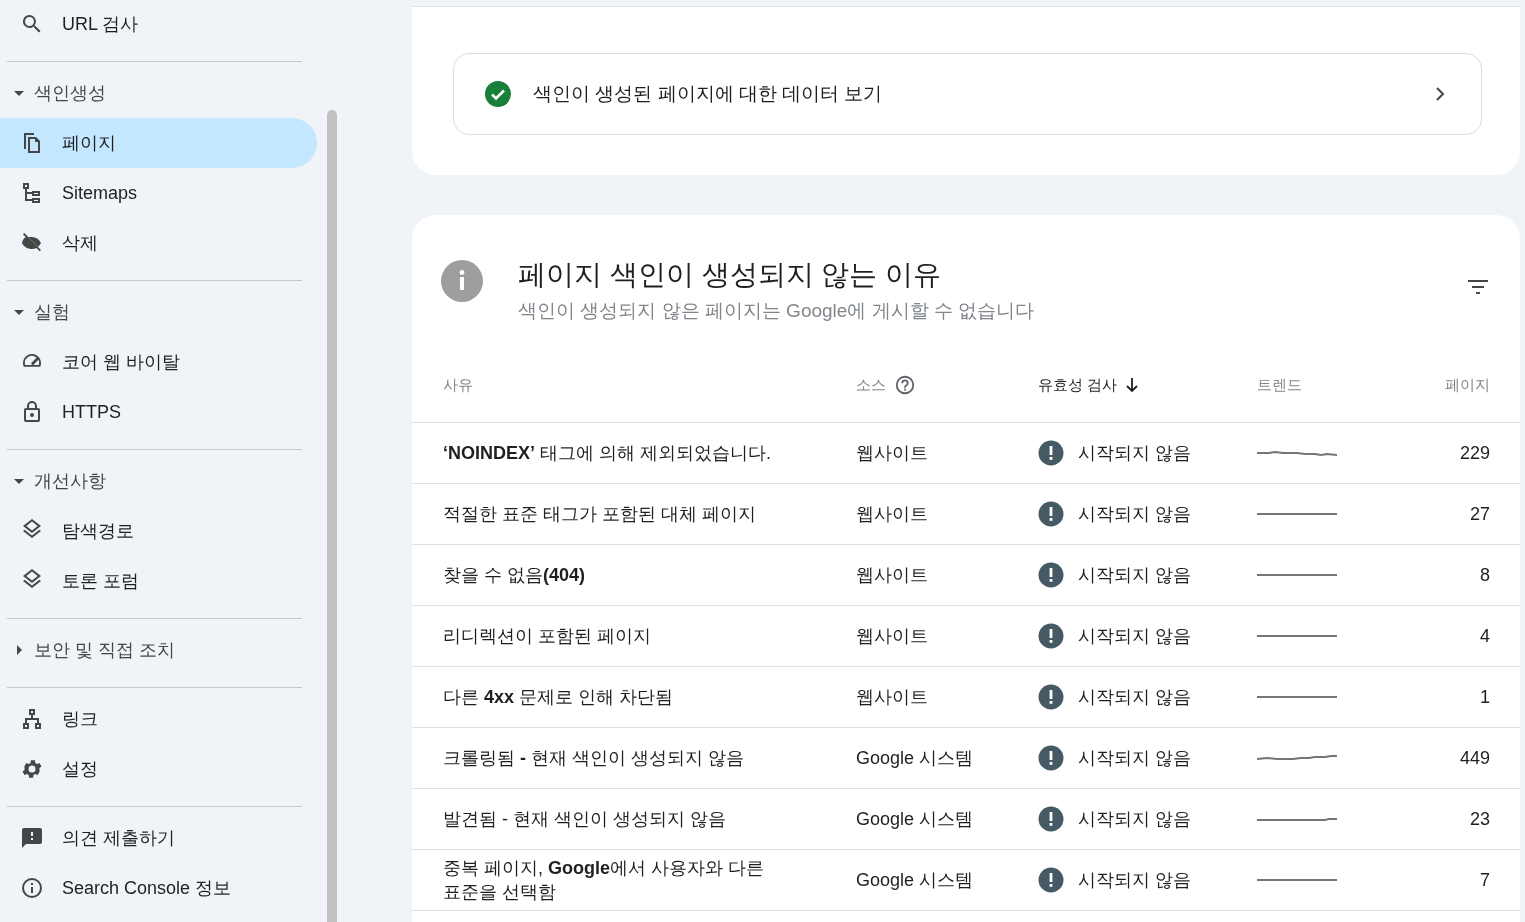  Describe the element at coordinates (1484, 880) in the screenshot. I see `table-cell-text: 7` at that location.